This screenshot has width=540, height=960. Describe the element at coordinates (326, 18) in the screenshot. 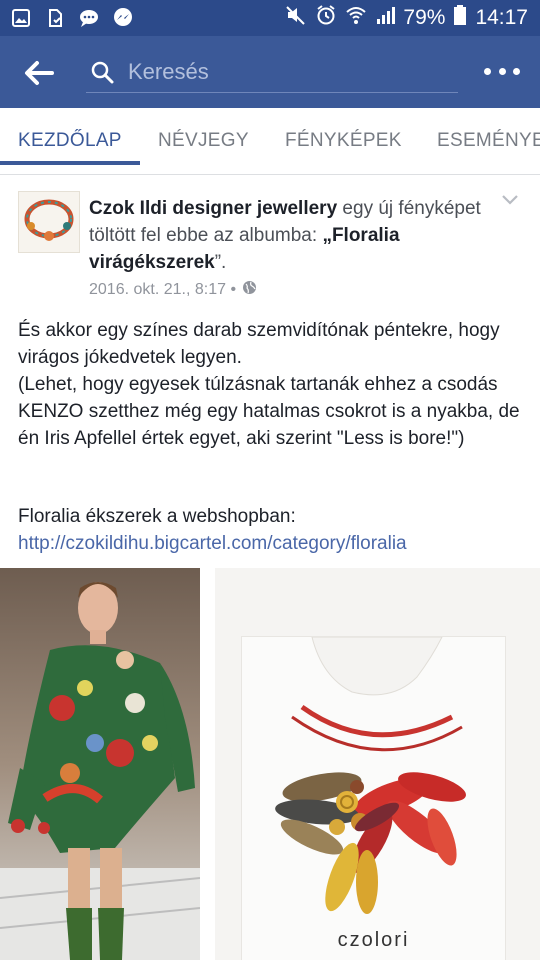

I see `alarm-icon` at that location.